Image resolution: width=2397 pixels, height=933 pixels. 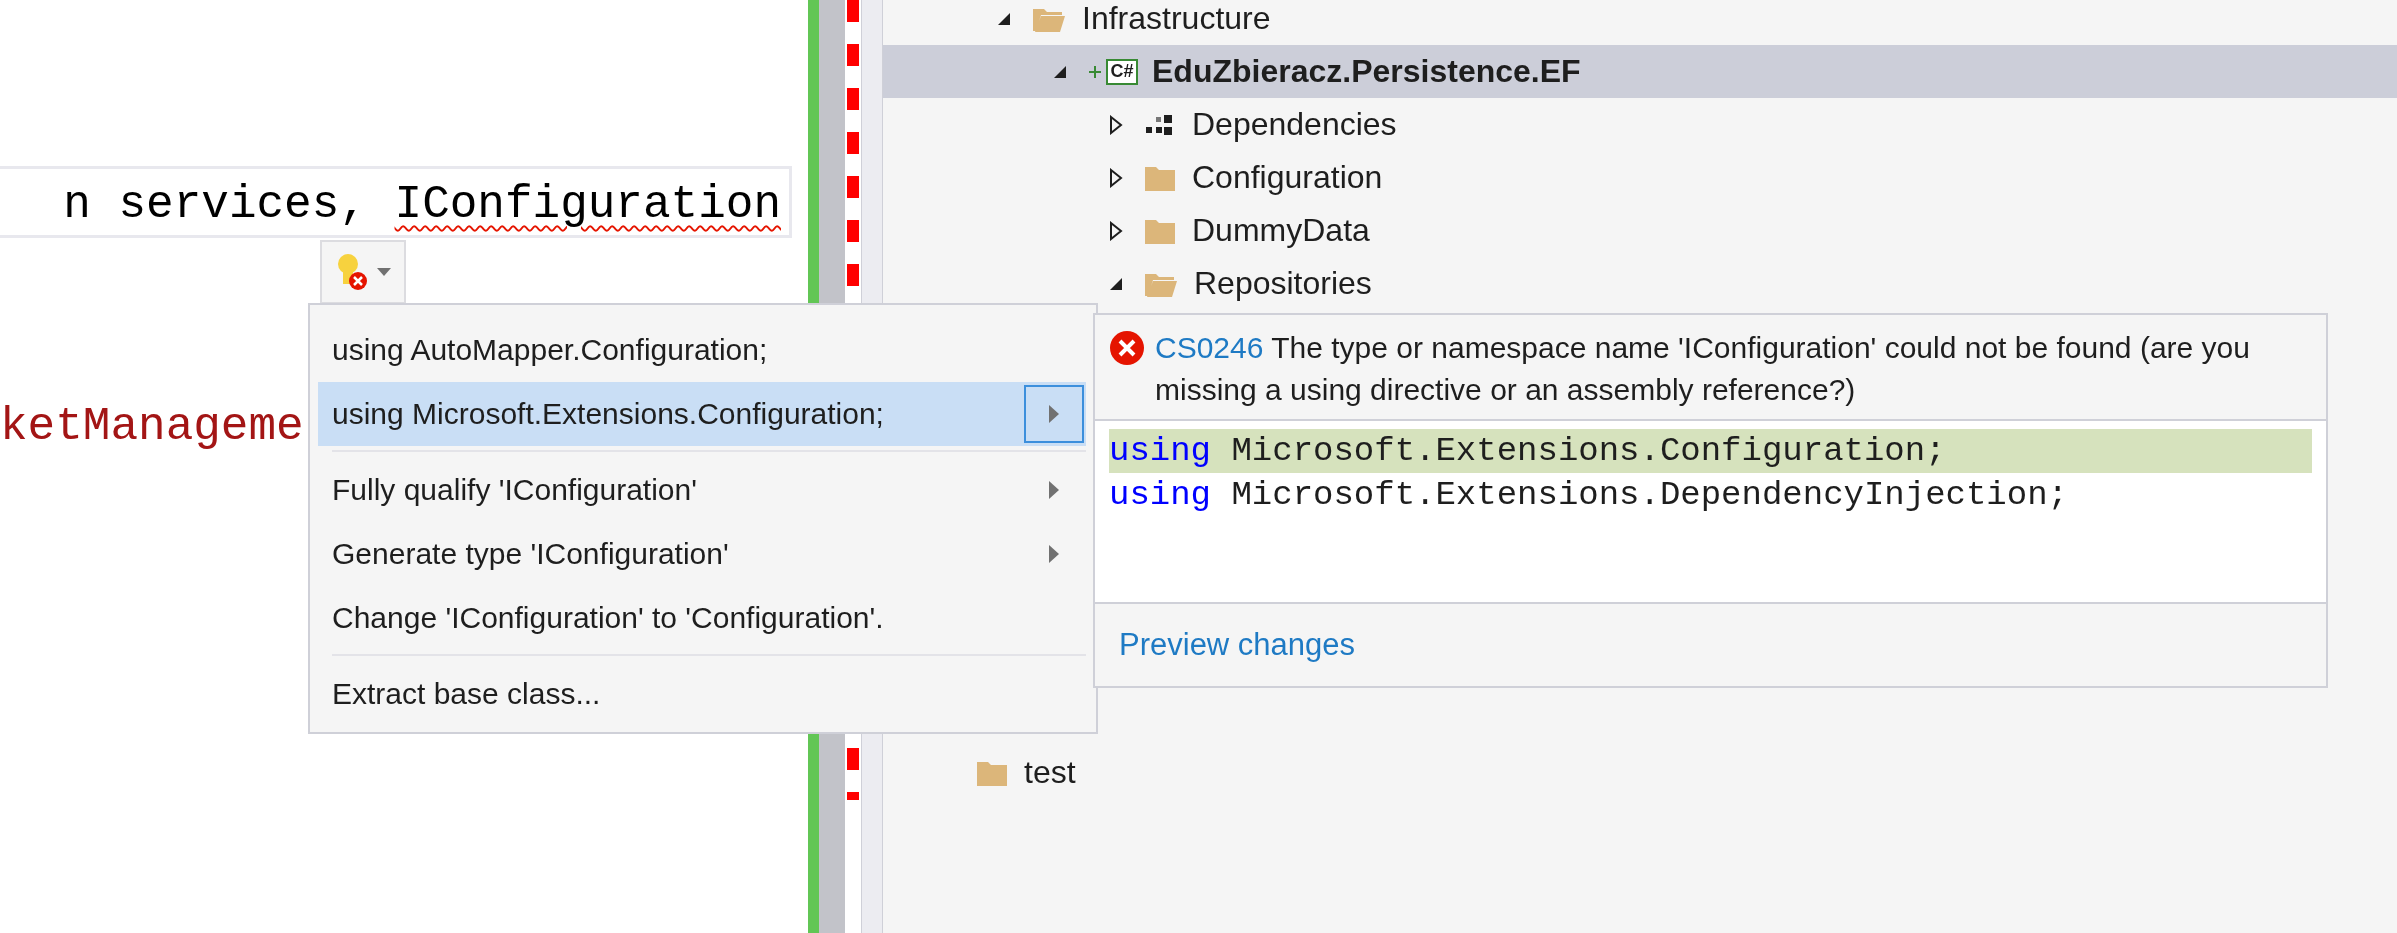 I want to click on lightbulb-error-icon, so click(x=352, y=272).